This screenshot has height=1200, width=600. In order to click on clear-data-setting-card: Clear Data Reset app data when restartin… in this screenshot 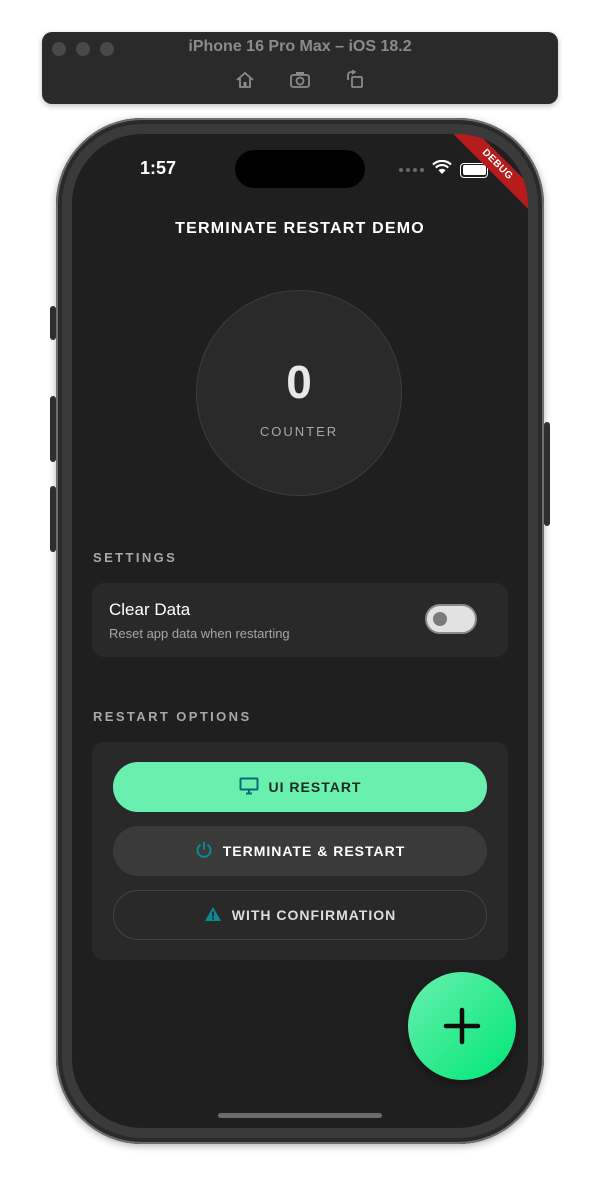, I will do `click(300, 620)`.